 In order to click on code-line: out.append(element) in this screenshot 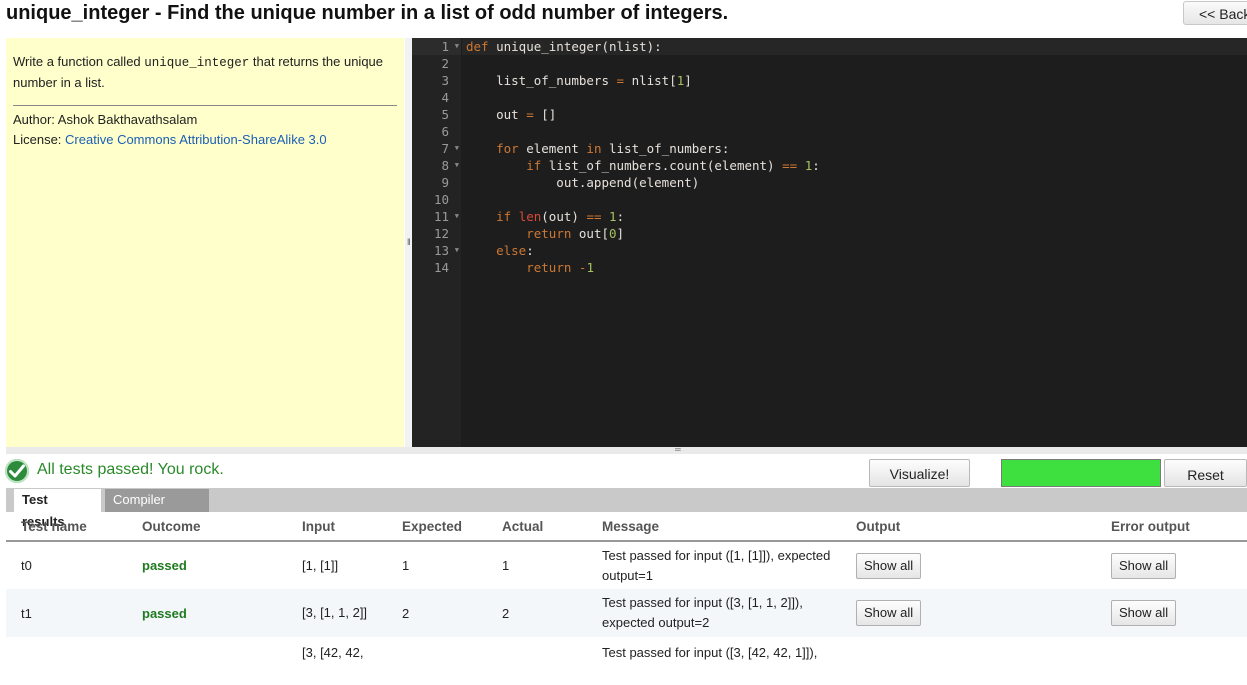, I will do `click(854, 182)`.